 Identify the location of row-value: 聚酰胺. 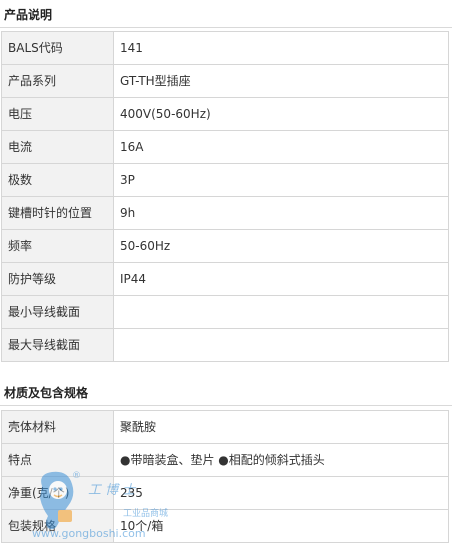
(281, 427).